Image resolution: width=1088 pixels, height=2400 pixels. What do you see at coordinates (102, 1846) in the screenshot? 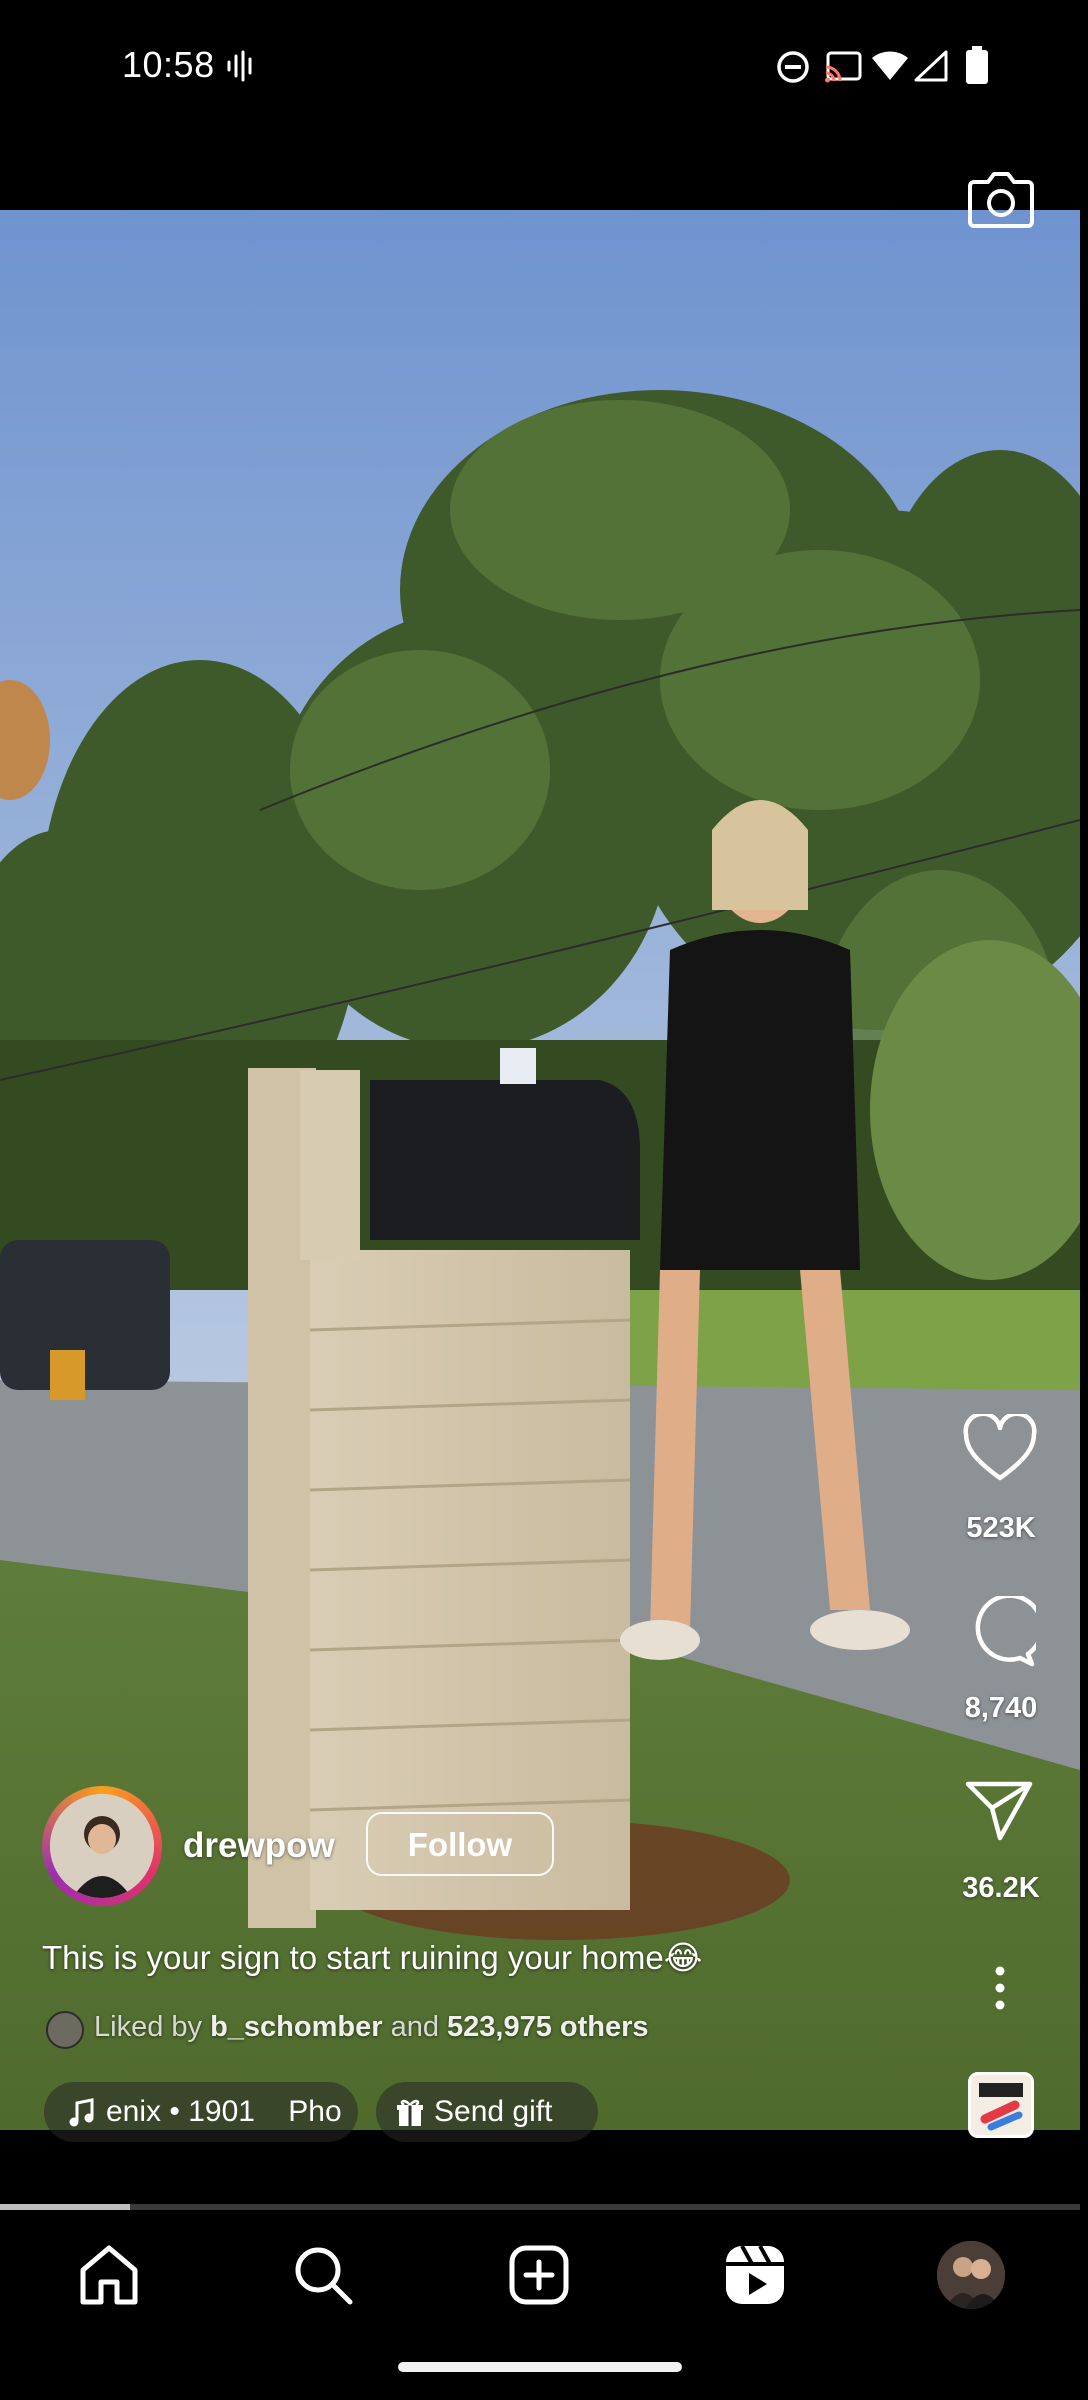
I see `author-avatar` at bounding box center [102, 1846].